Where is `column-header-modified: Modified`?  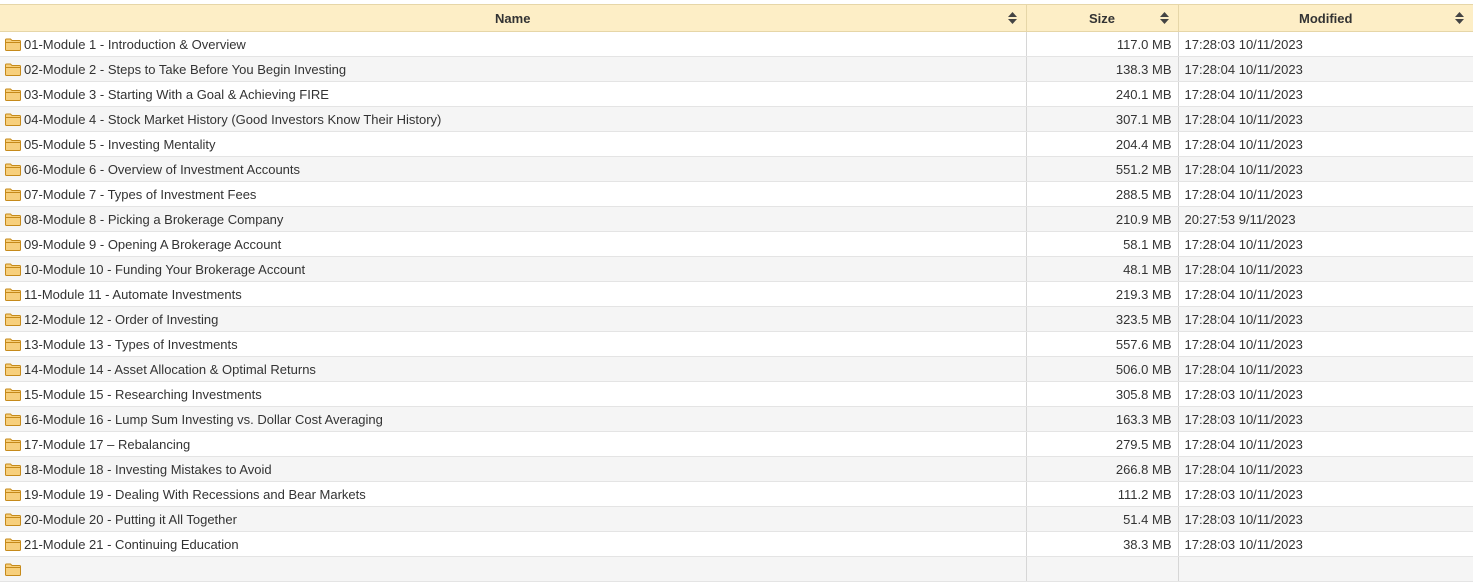
column-header-modified: Modified is located at coordinates (1325, 18).